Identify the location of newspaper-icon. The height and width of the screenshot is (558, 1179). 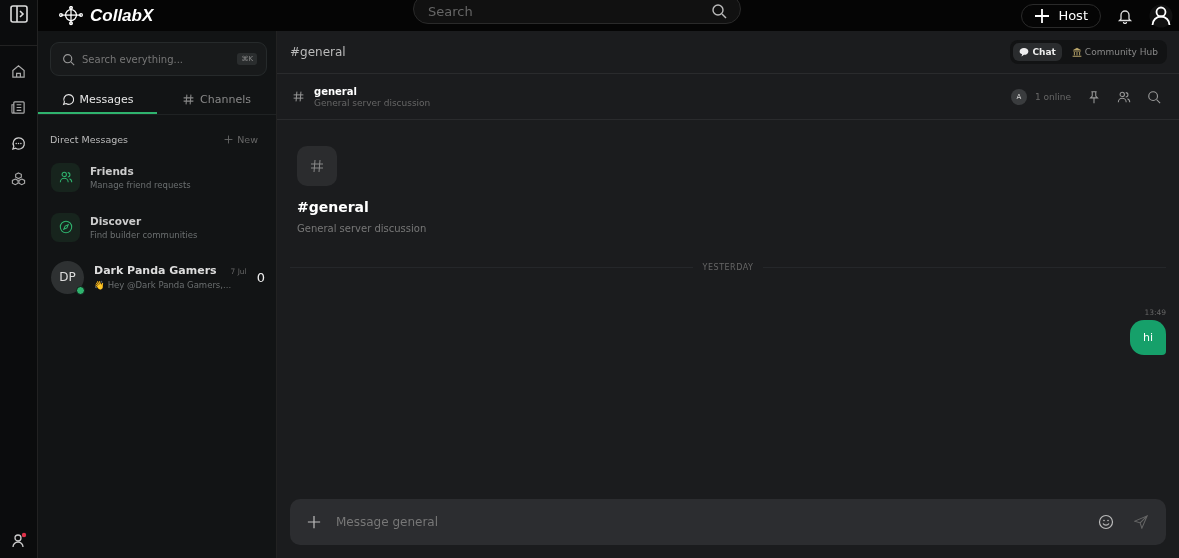
(18, 107).